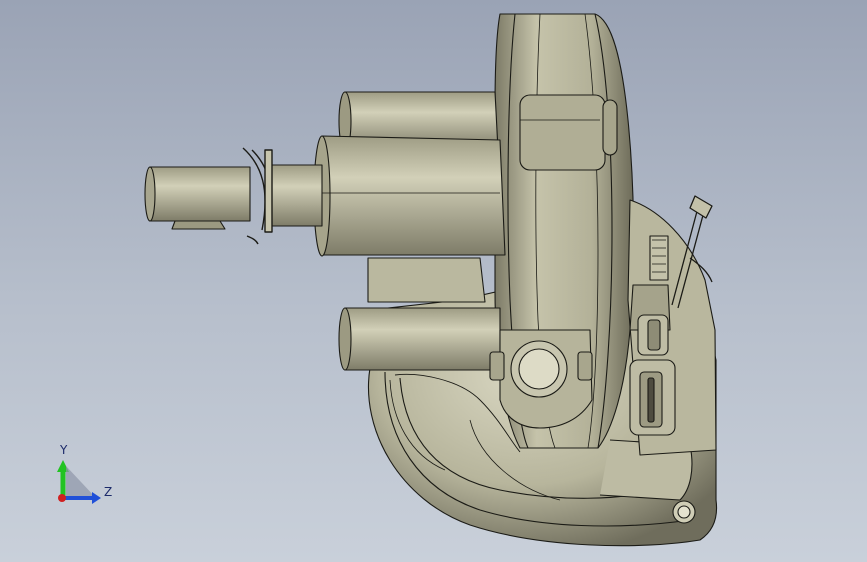  I want to click on lower-outlet-pipe, so click(419, 314).